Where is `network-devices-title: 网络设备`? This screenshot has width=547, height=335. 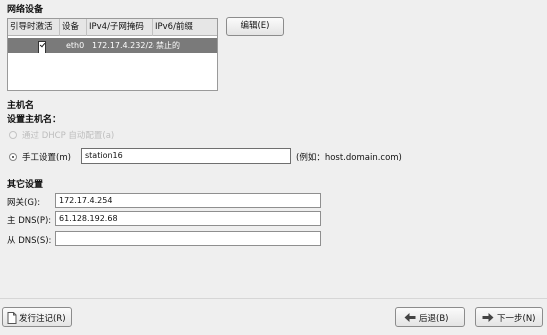
network-devices-title: 网络设备 is located at coordinates (25, 10).